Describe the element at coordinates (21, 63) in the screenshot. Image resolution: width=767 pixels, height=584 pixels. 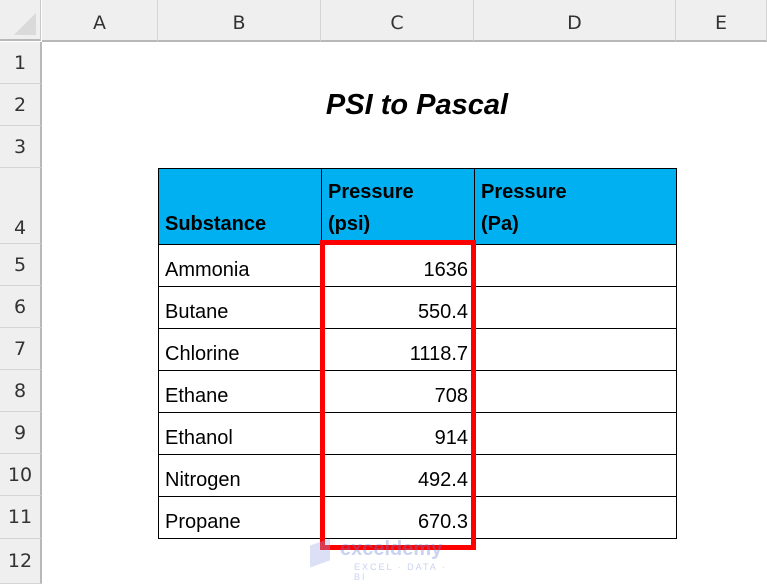
I see `row-header-1: 1` at that location.